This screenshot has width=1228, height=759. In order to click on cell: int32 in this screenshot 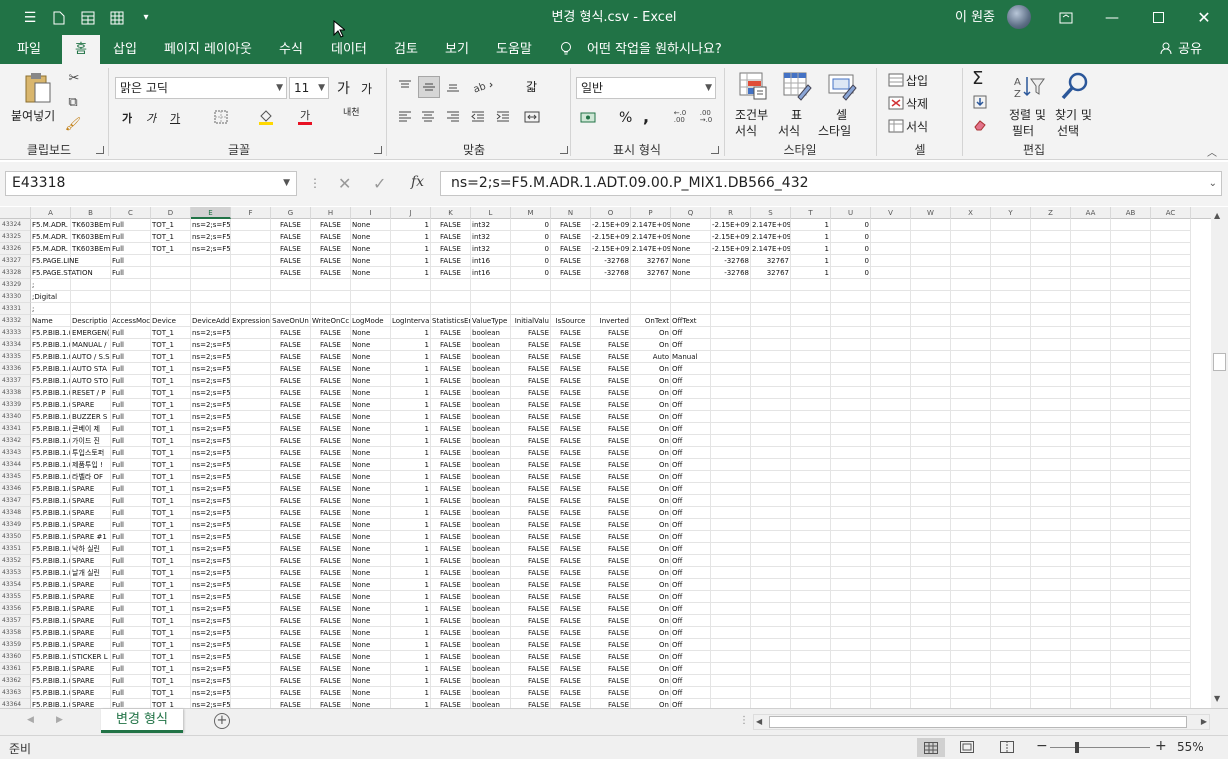, I will do `click(491, 237)`.